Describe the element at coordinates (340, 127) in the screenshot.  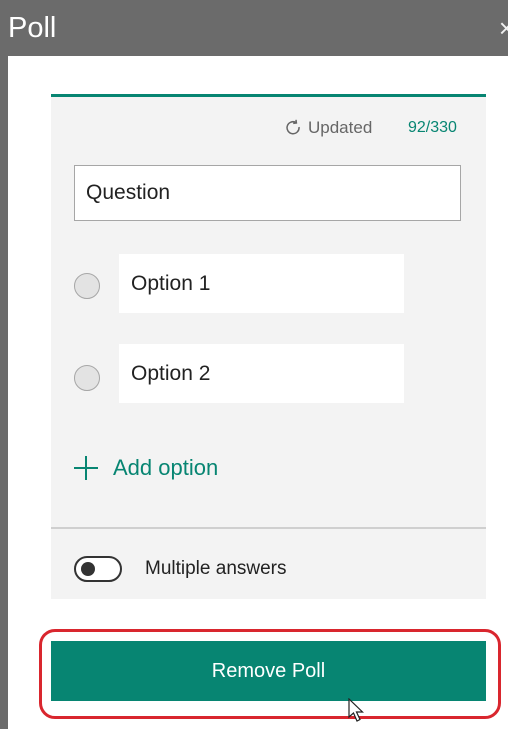
I see `status-text: Updated` at that location.